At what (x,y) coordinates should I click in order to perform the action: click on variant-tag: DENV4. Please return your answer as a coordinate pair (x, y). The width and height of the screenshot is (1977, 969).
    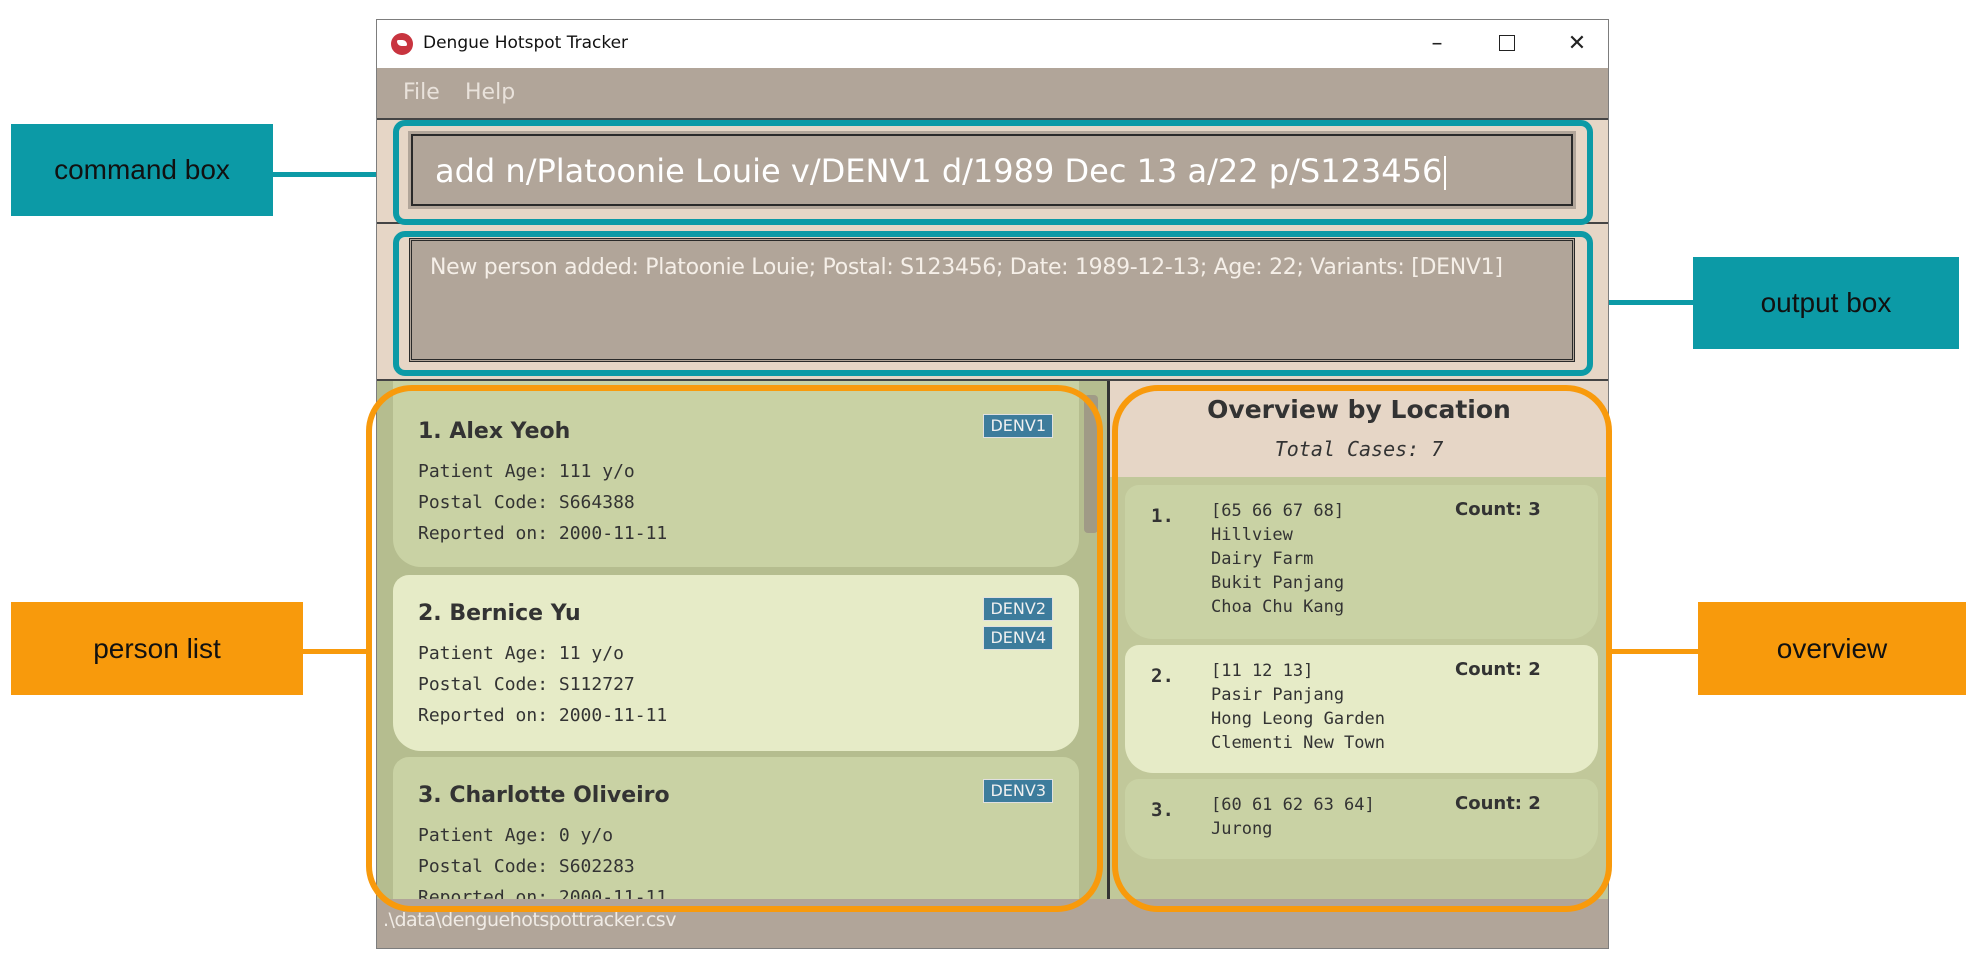
    Looking at the image, I should click on (1018, 638).